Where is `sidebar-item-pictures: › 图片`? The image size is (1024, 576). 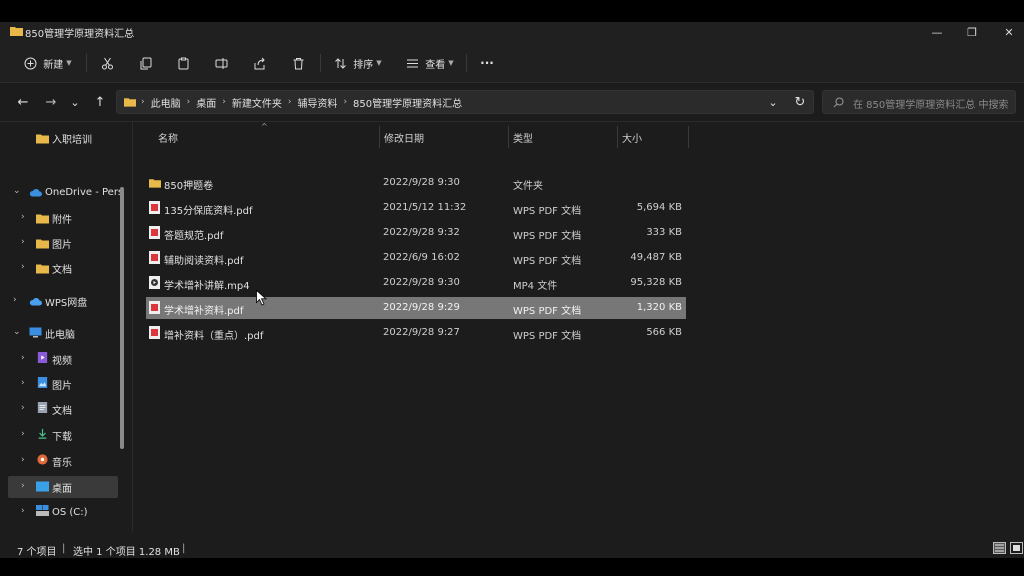 sidebar-item-pictures: › 图片 is located at coordinates (63, 384).